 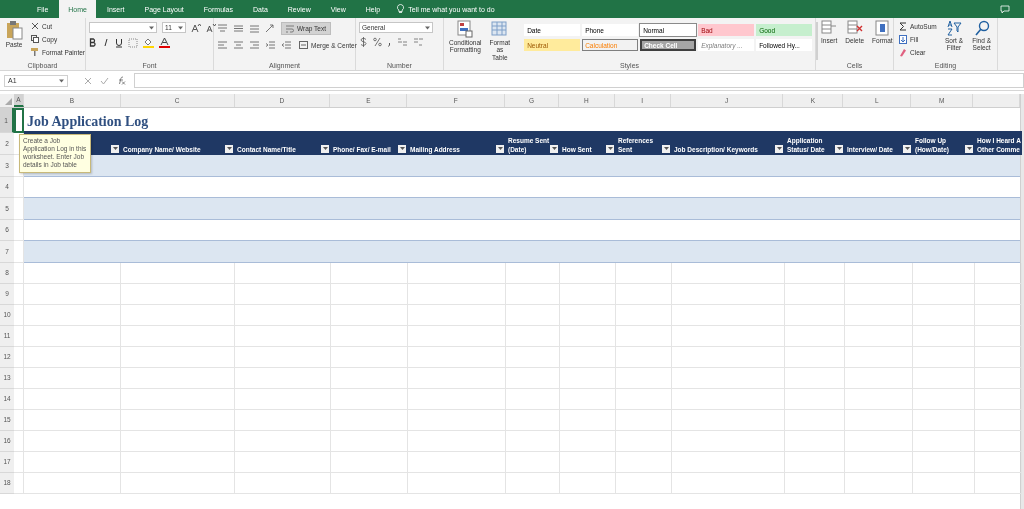 I want to click on underline-icon, so click(x=119, y=42).